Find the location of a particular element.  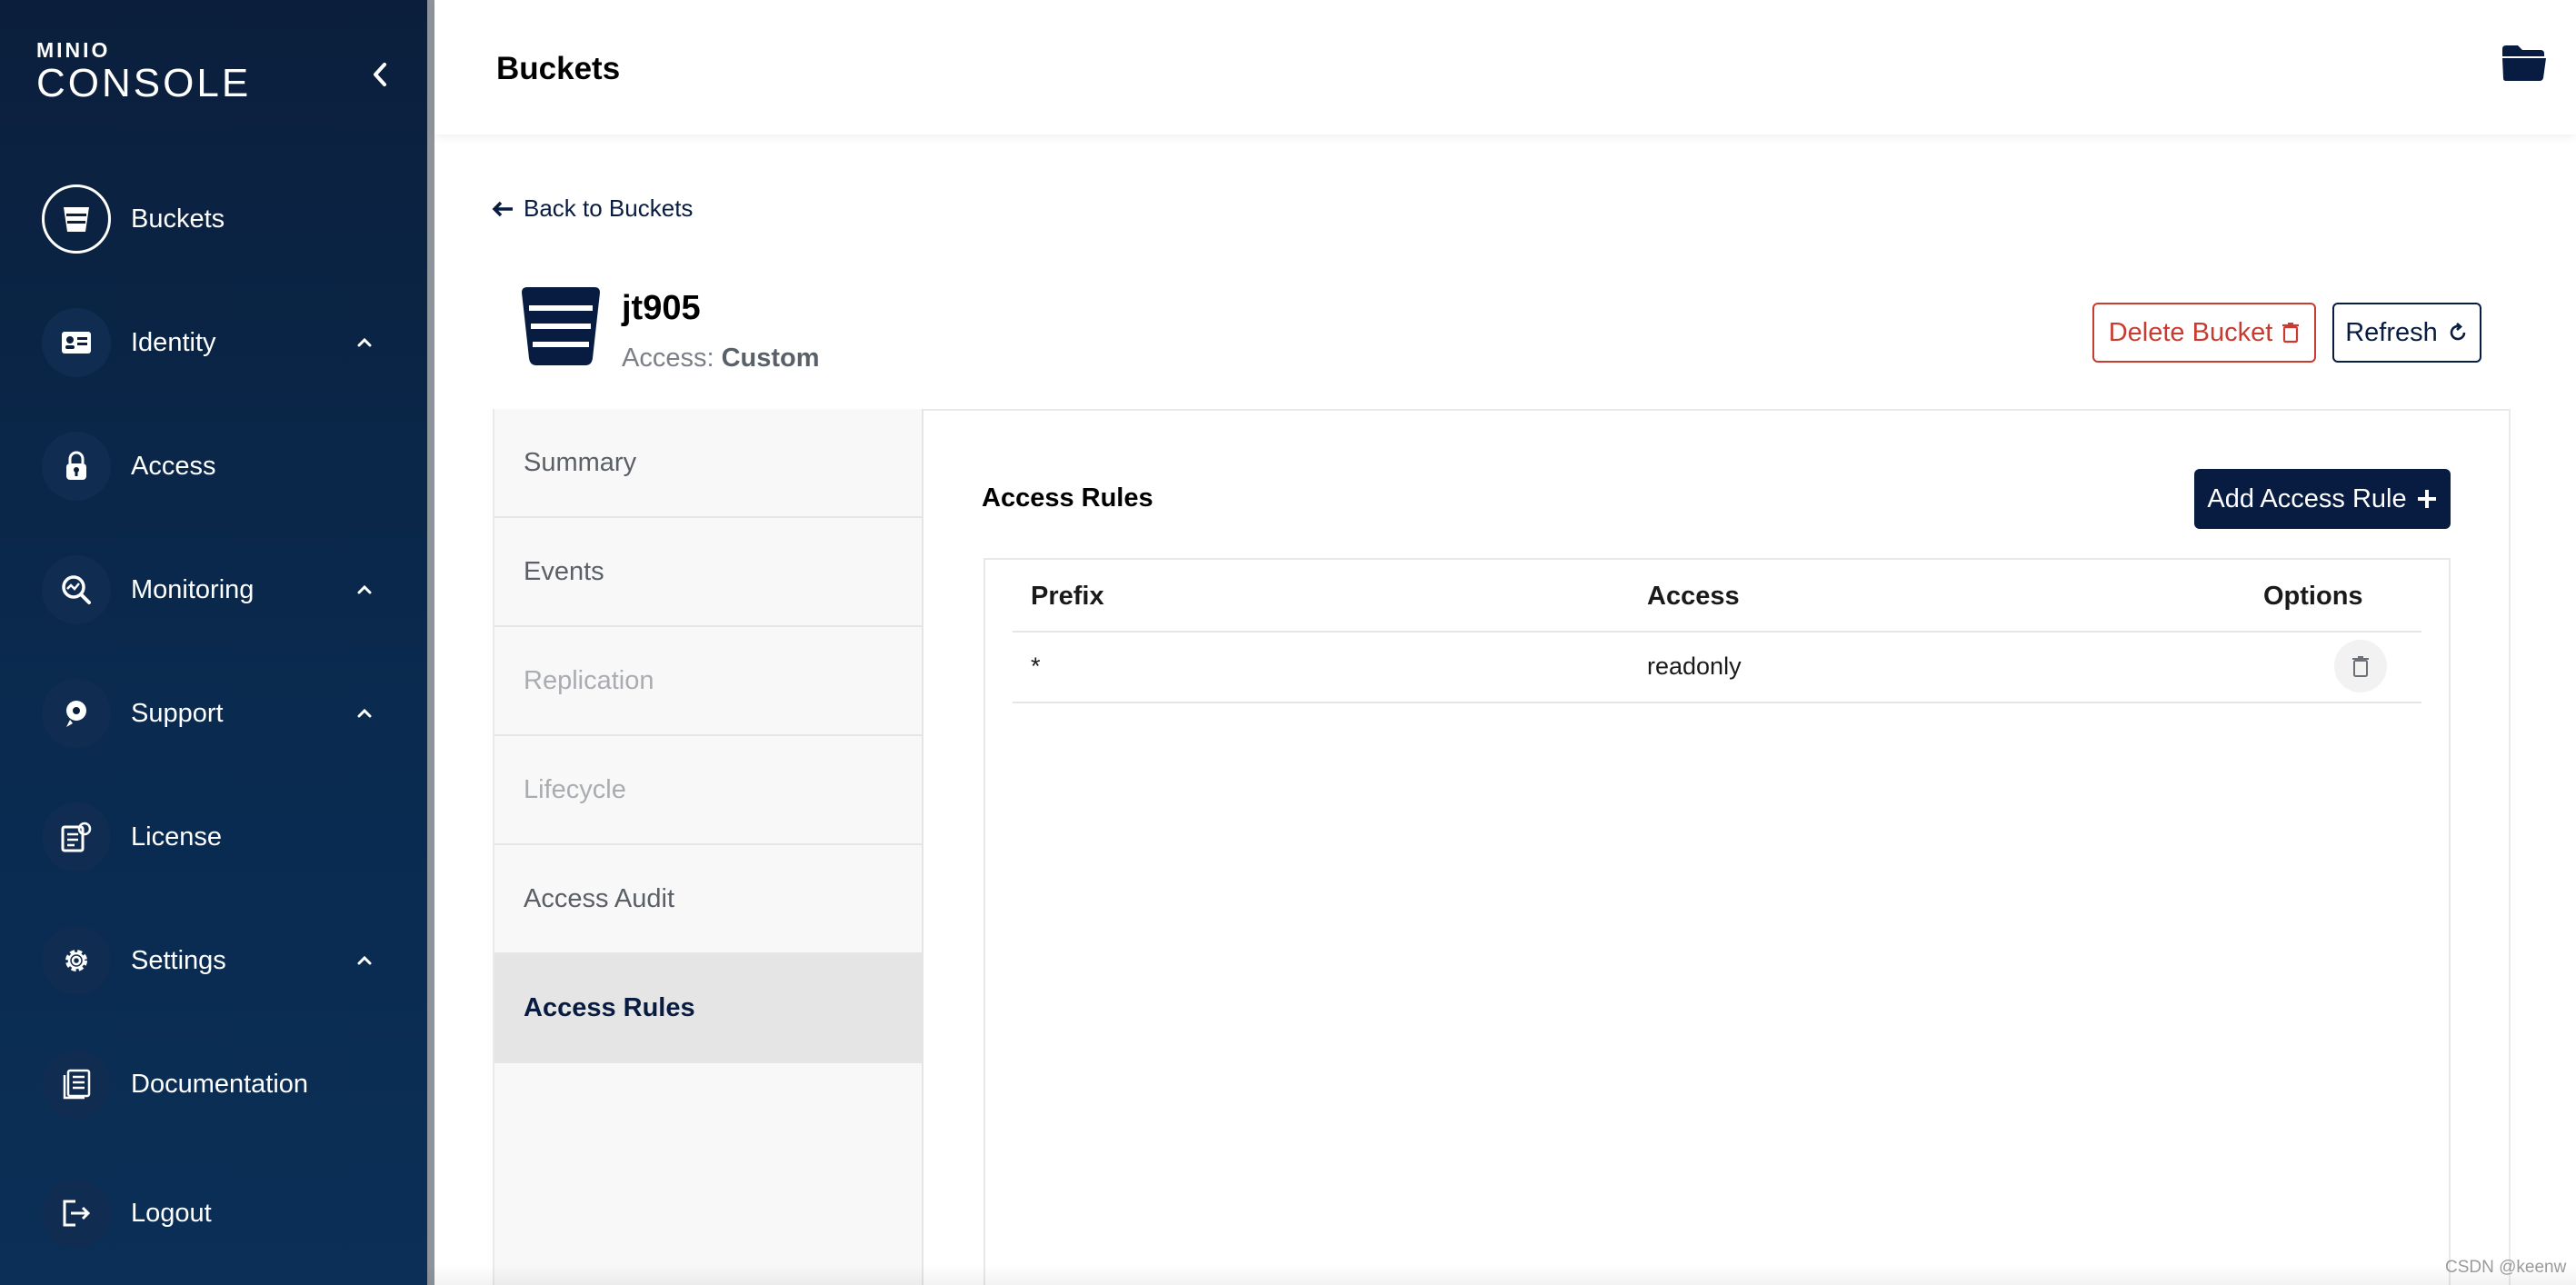

sidebar-item-support: Support is located at coordinates (223, 714).